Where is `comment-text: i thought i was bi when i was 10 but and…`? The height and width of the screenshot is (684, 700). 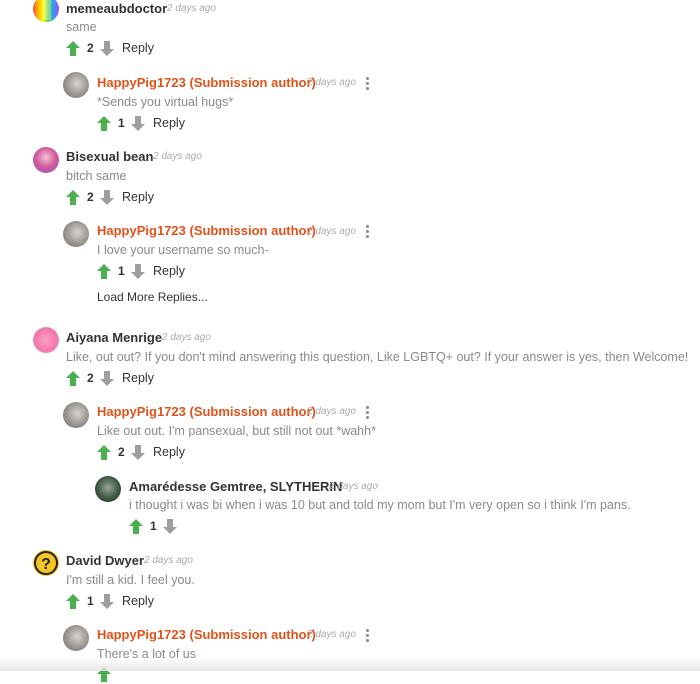
comment-text: i thought i was bi when i was 10 but and… is located at coordinates (380, 505).